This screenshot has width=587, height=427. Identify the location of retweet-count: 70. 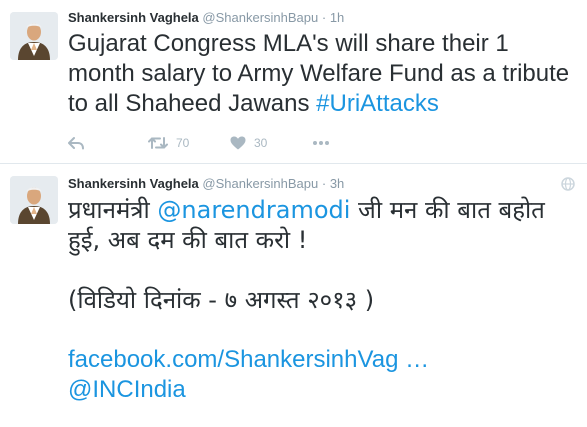
(183, 143).